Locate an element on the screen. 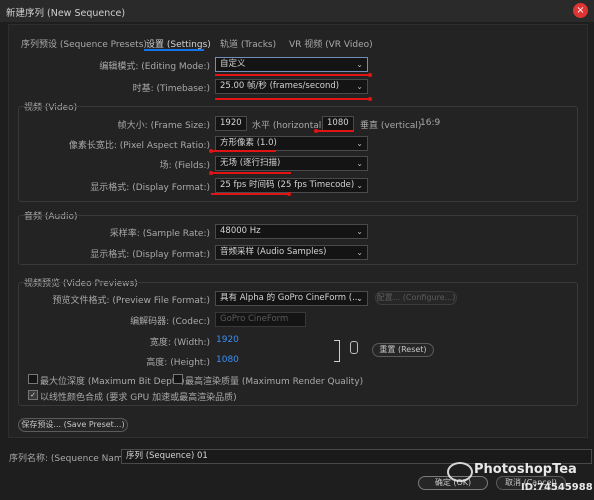 Image resolution: width=594 pixels, height=500 pixels. preview-width-value: 1920 is located at coordinates (227, 340).